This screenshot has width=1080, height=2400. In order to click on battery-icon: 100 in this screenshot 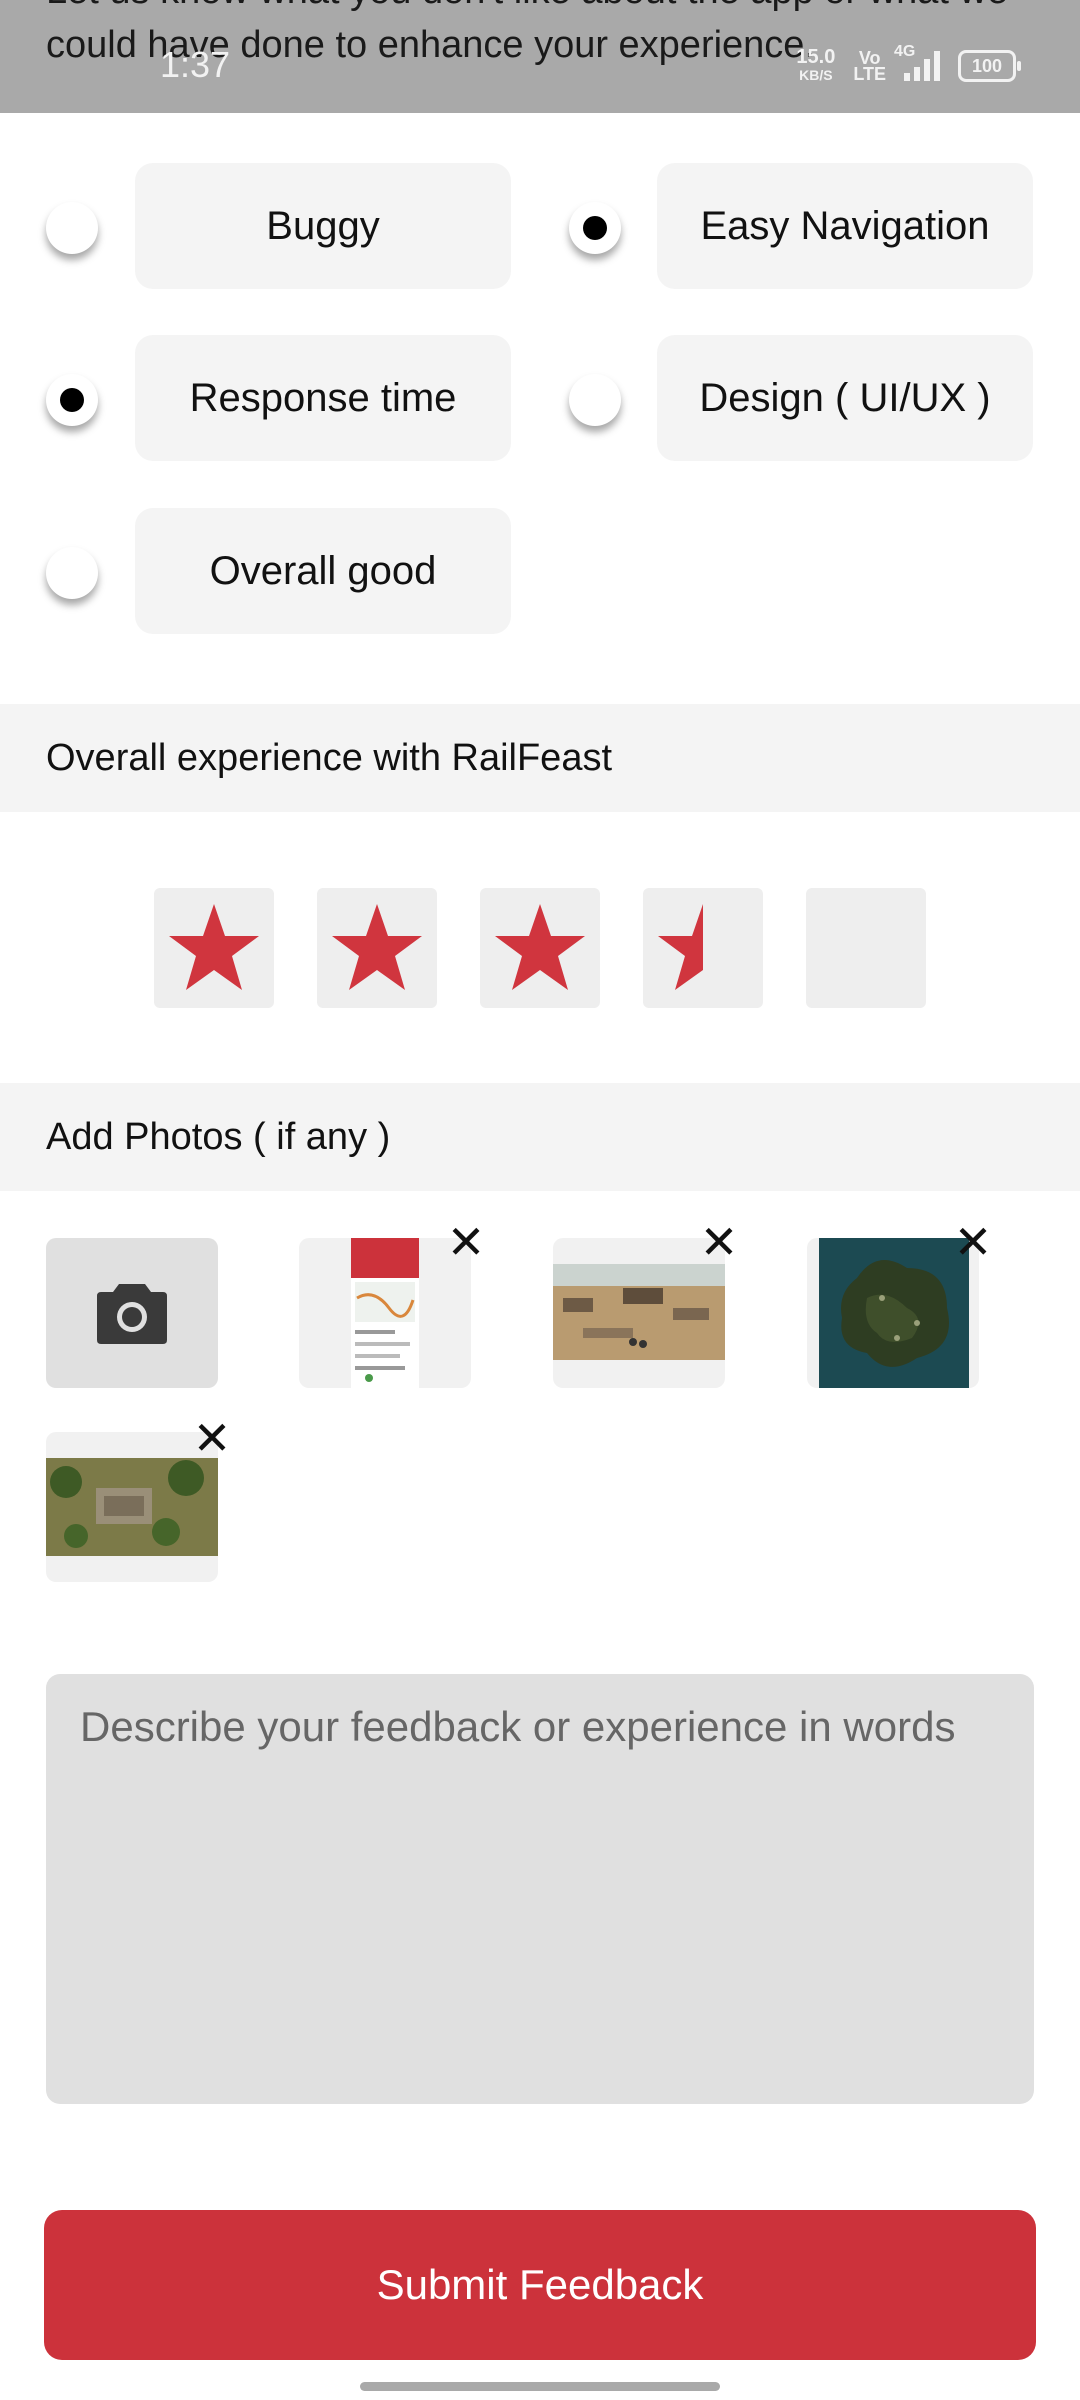, I will do `click(989, 66)`.